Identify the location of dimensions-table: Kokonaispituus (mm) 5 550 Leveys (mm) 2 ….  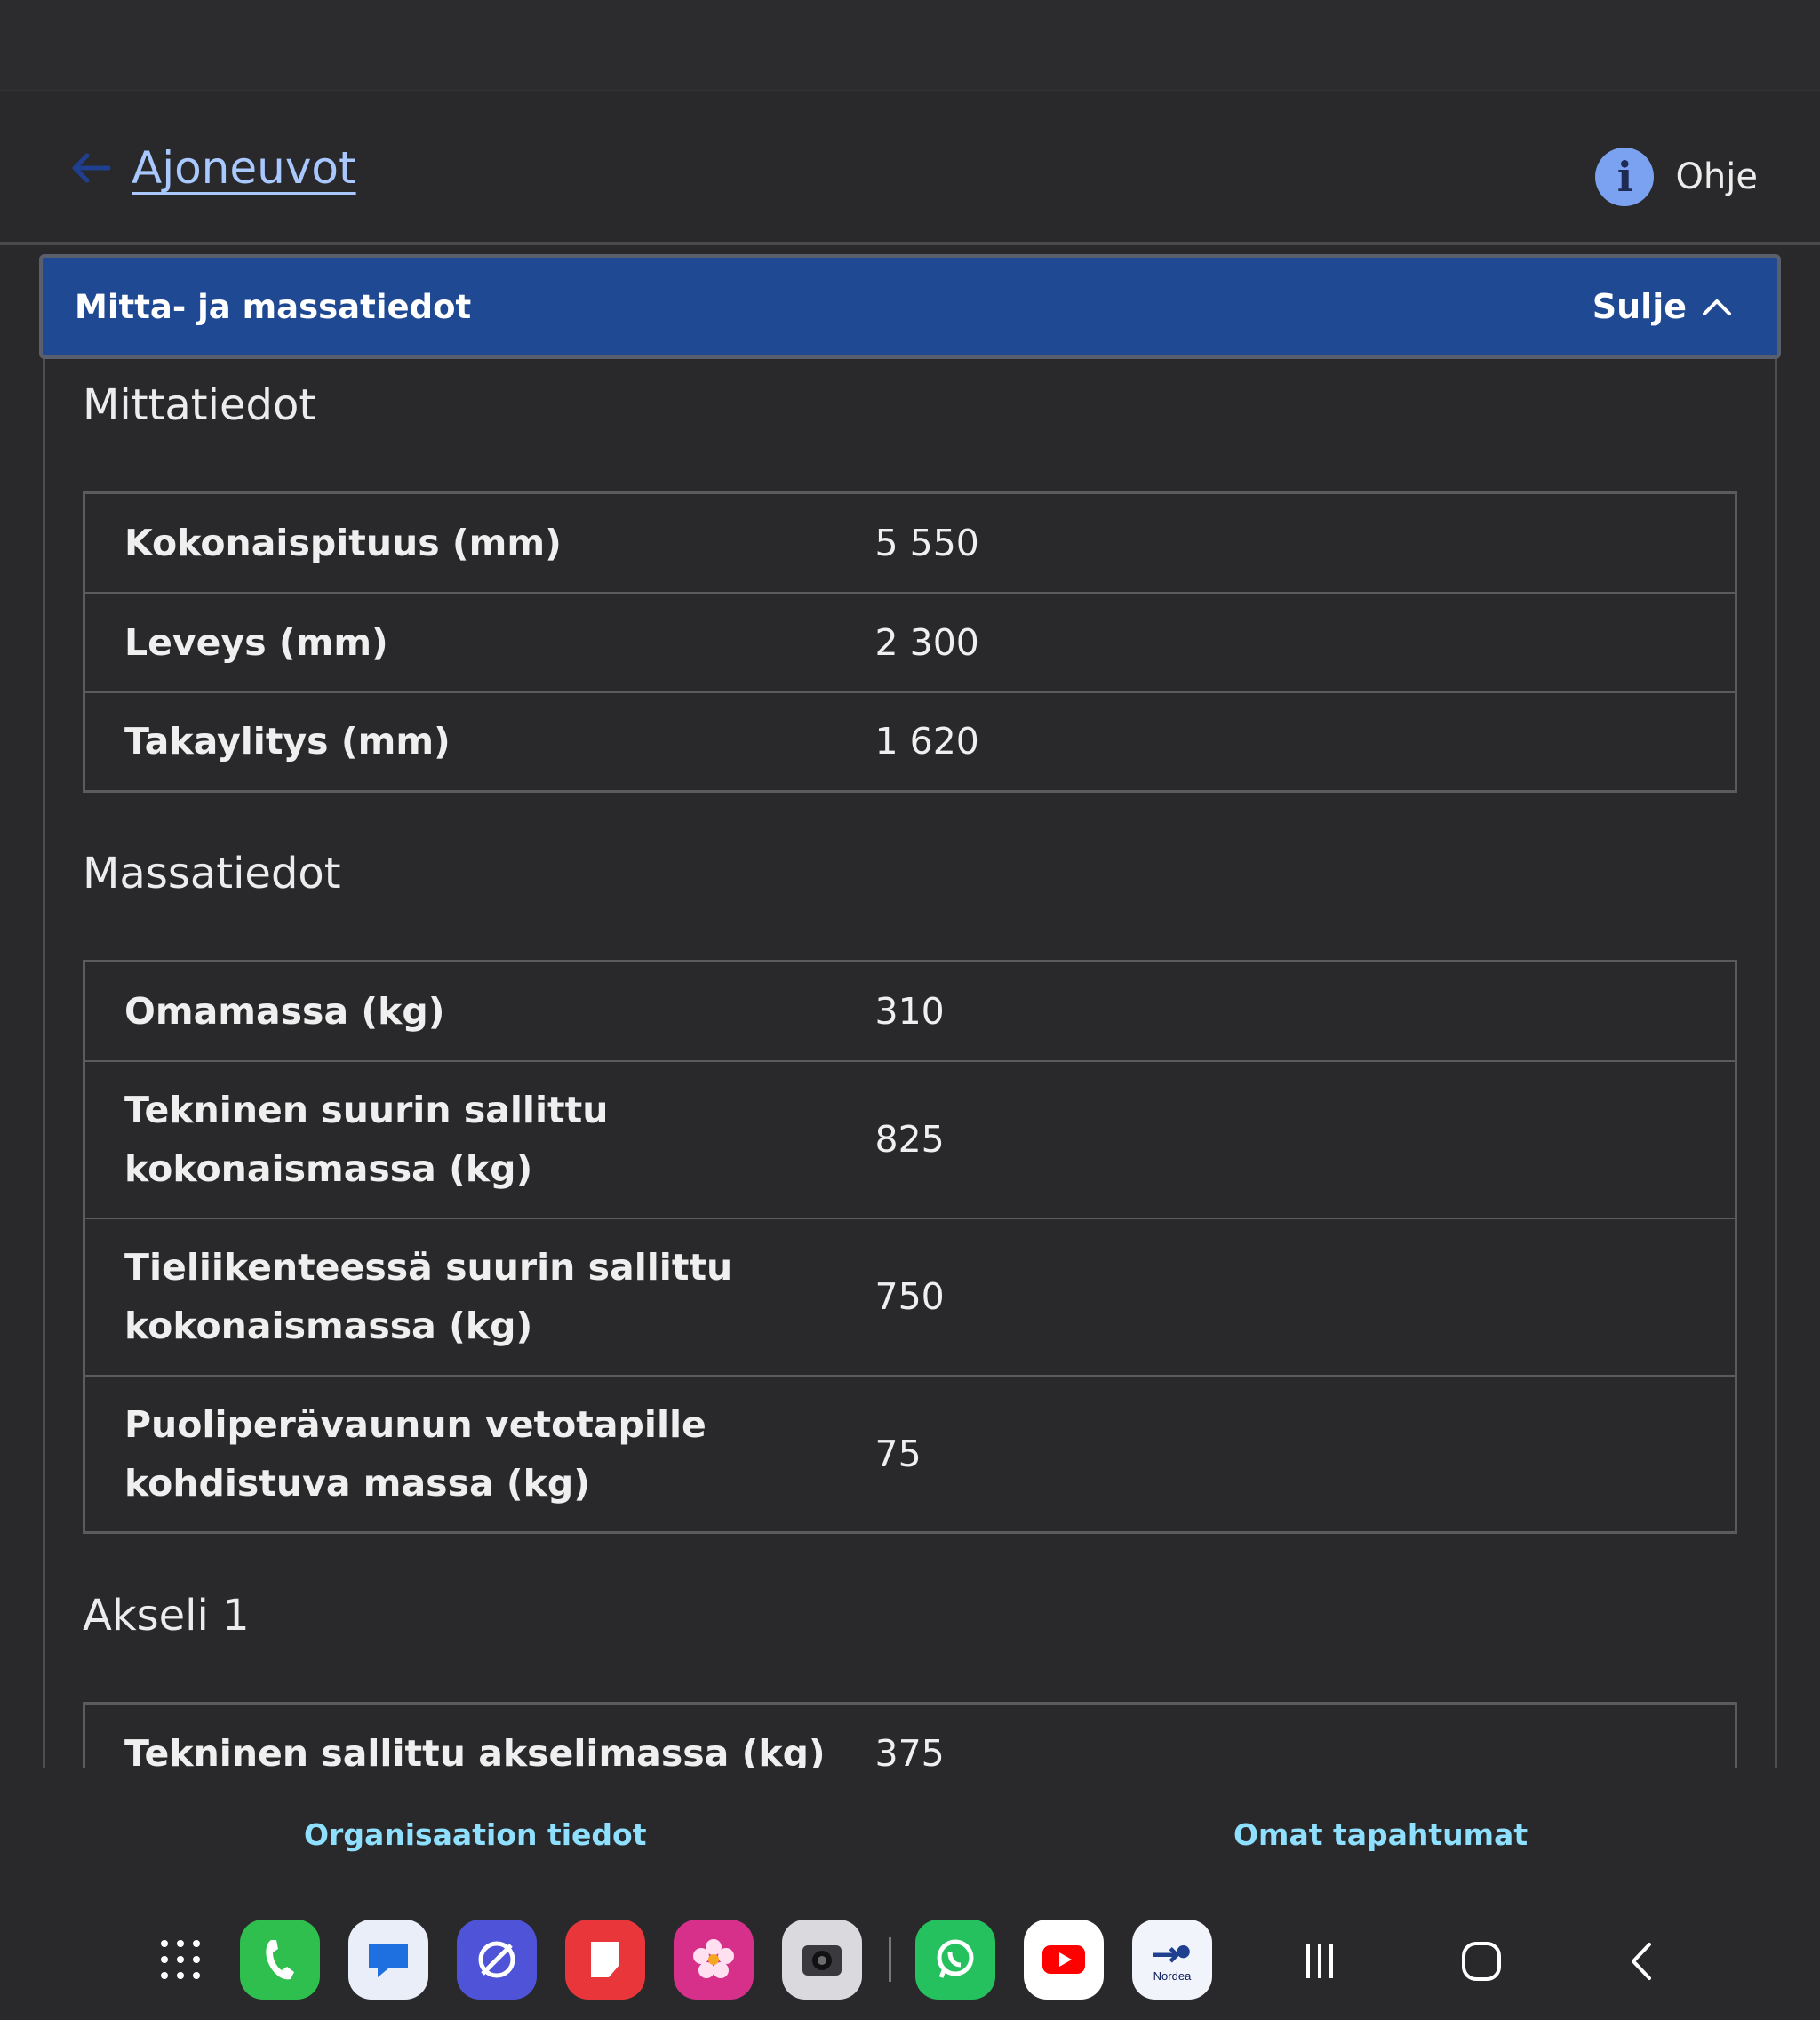
(910, 642).